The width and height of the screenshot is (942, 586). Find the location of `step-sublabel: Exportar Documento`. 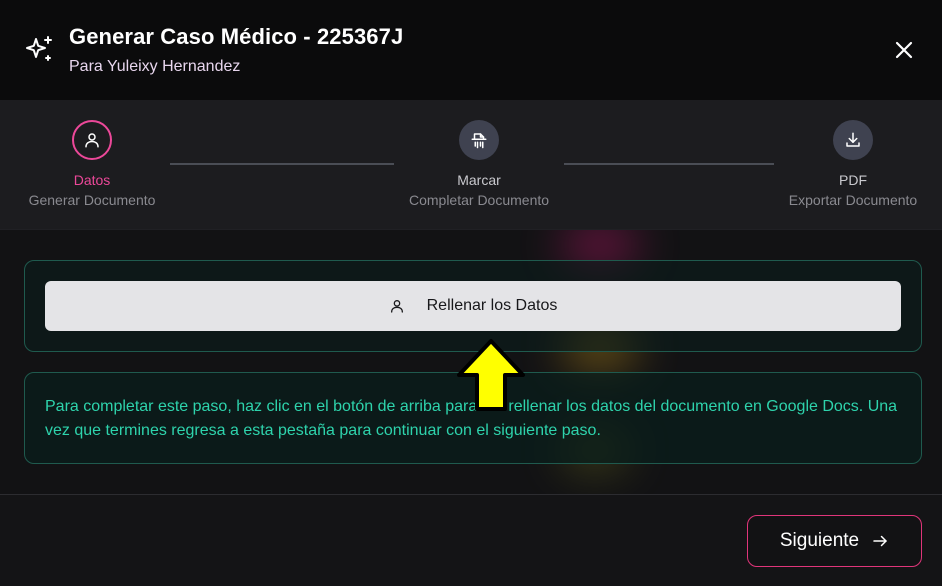

step-sublabel: Exportar Documento is located at coordinates (853, 200).